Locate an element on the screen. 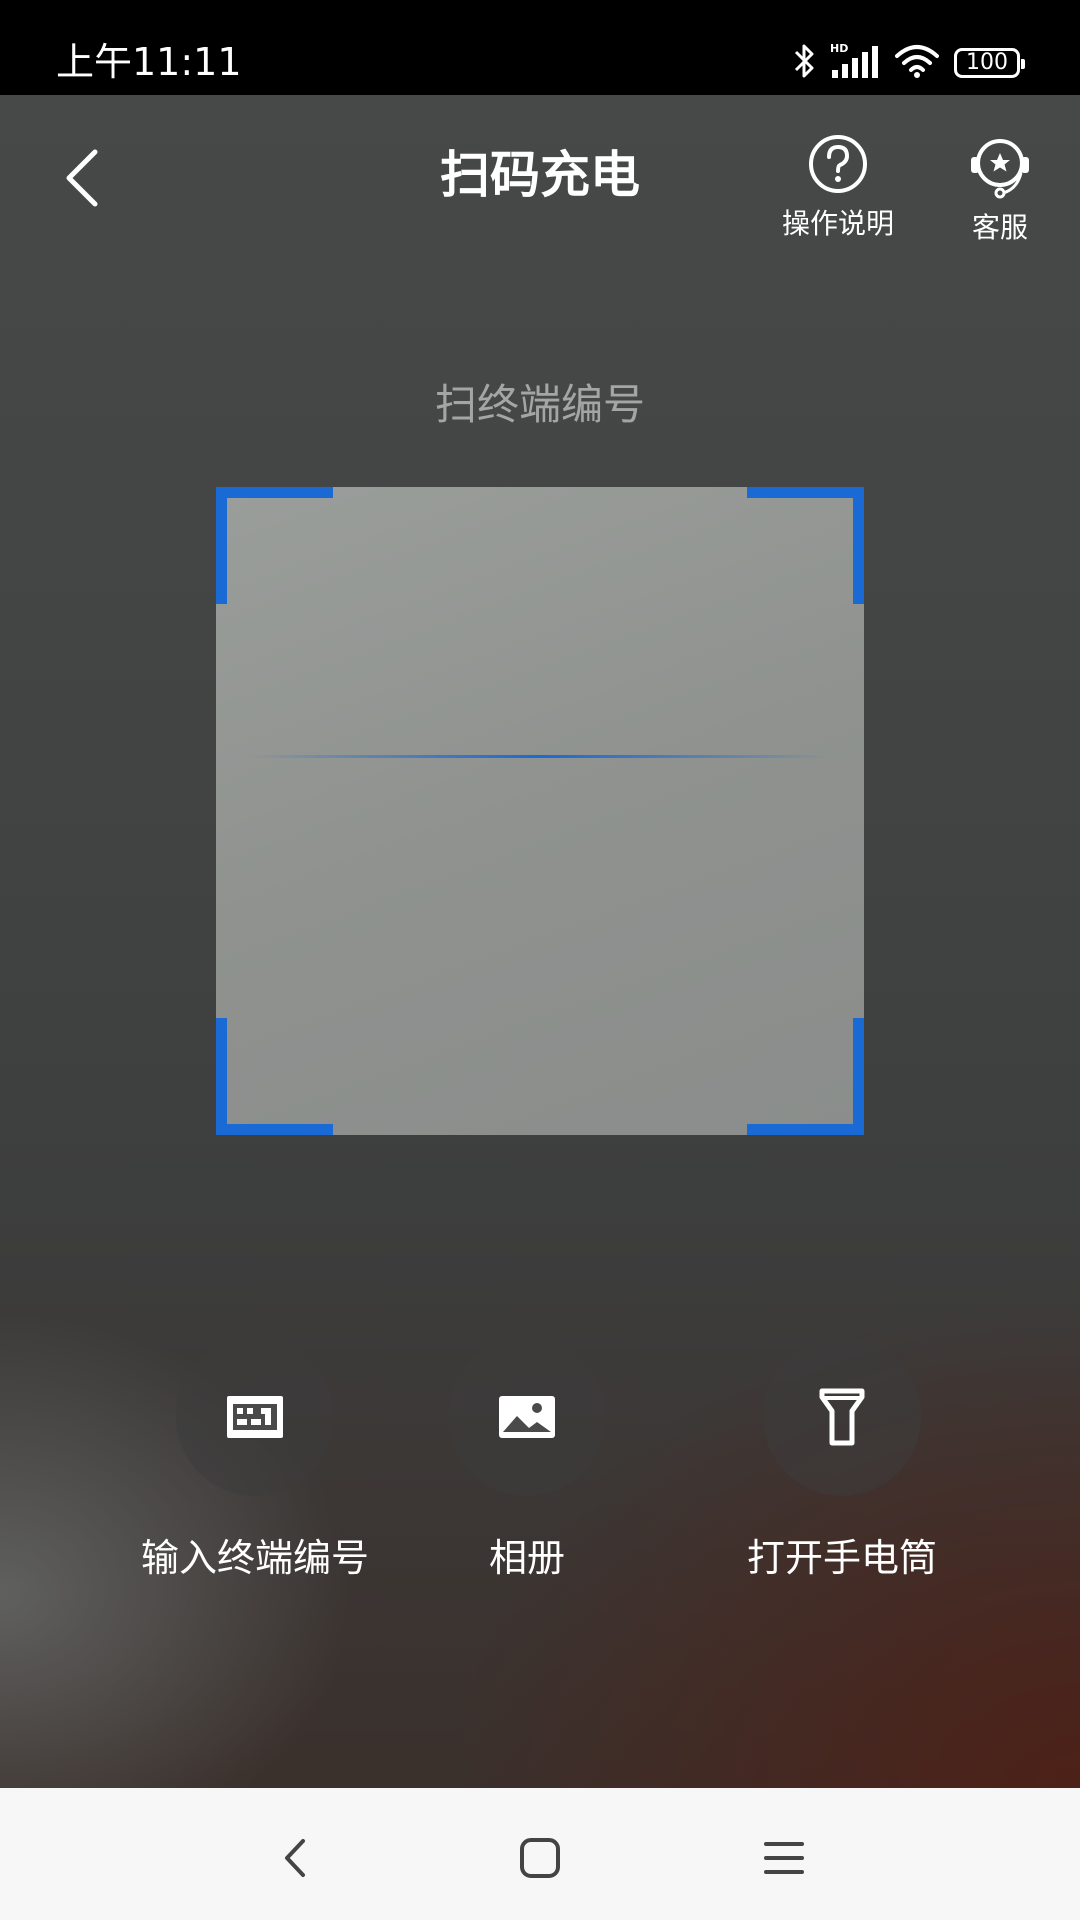  navigation-bar is located at coordinates (540, 1854).